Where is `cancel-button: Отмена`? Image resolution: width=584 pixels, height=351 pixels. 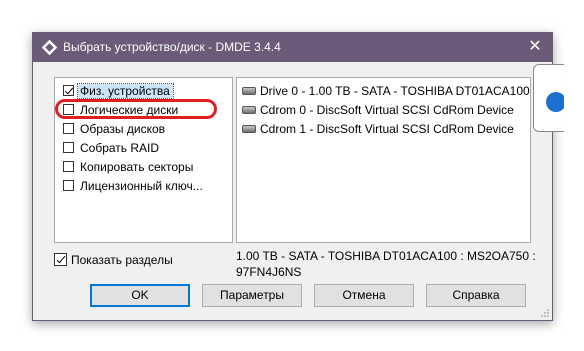 cancel-button: Отмена is located at coordinates (364, 295).